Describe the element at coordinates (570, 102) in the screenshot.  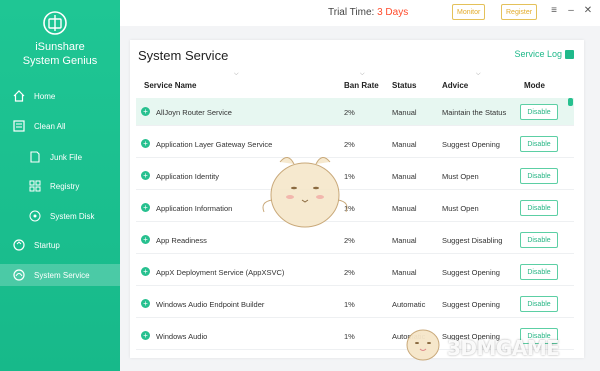
I see `scrollbar-thumb` at that location.